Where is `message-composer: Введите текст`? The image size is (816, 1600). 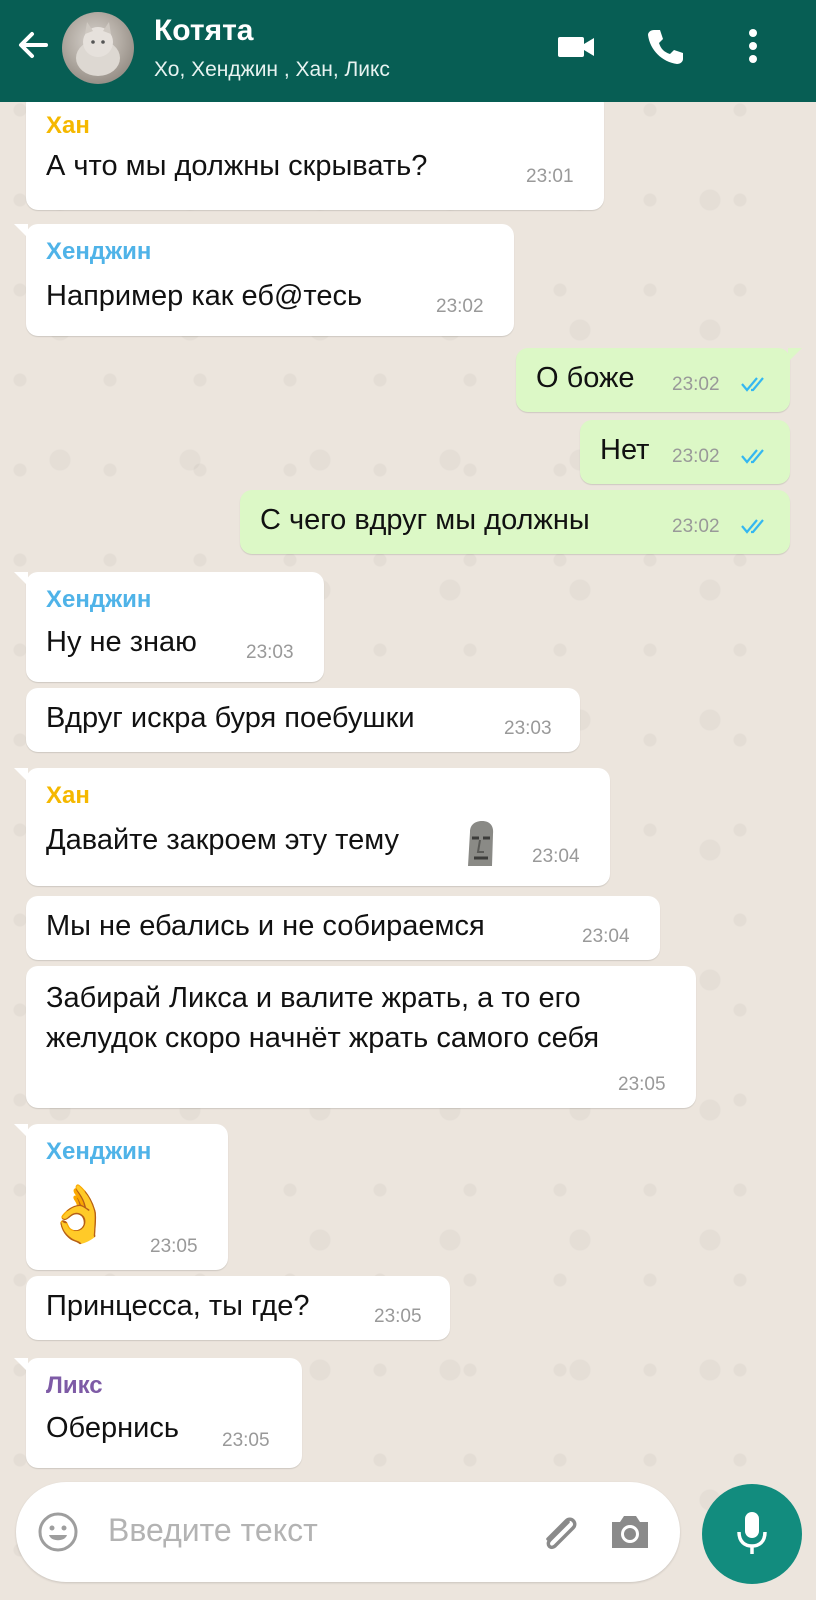
message-composer: Введите текст is located at coordinates (348, 1532).